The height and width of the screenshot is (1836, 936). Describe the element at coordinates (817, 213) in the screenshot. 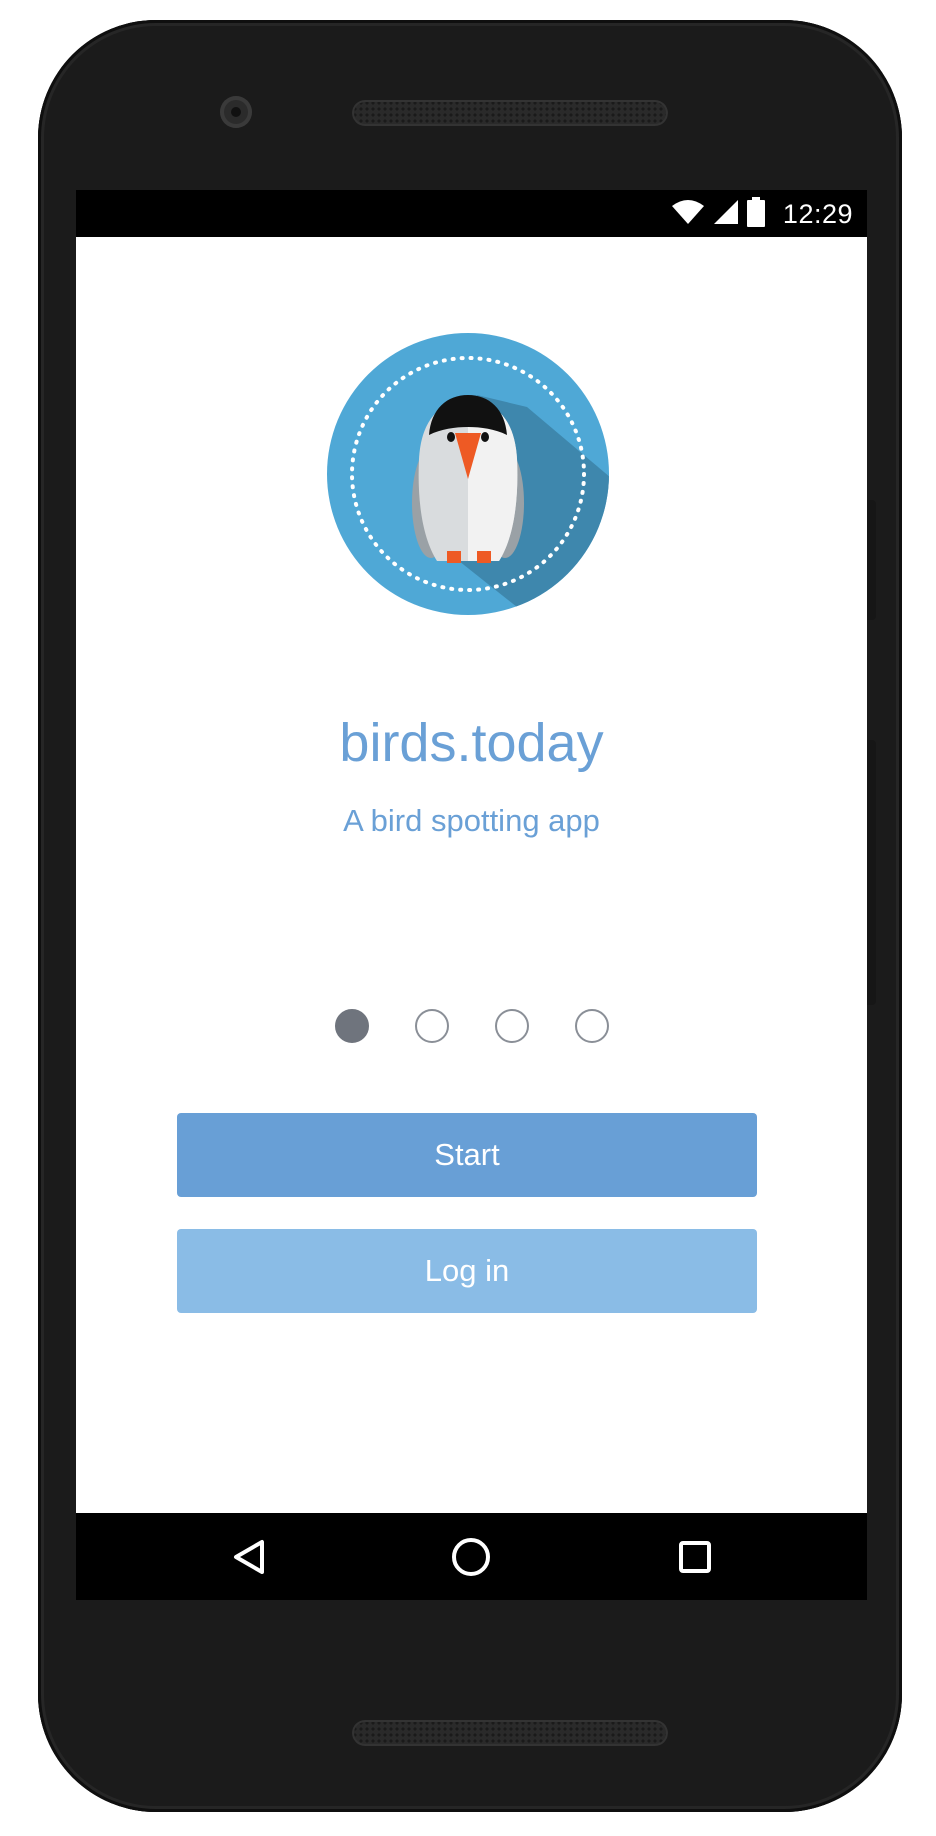

I see `status-time: 12:29` at that location.